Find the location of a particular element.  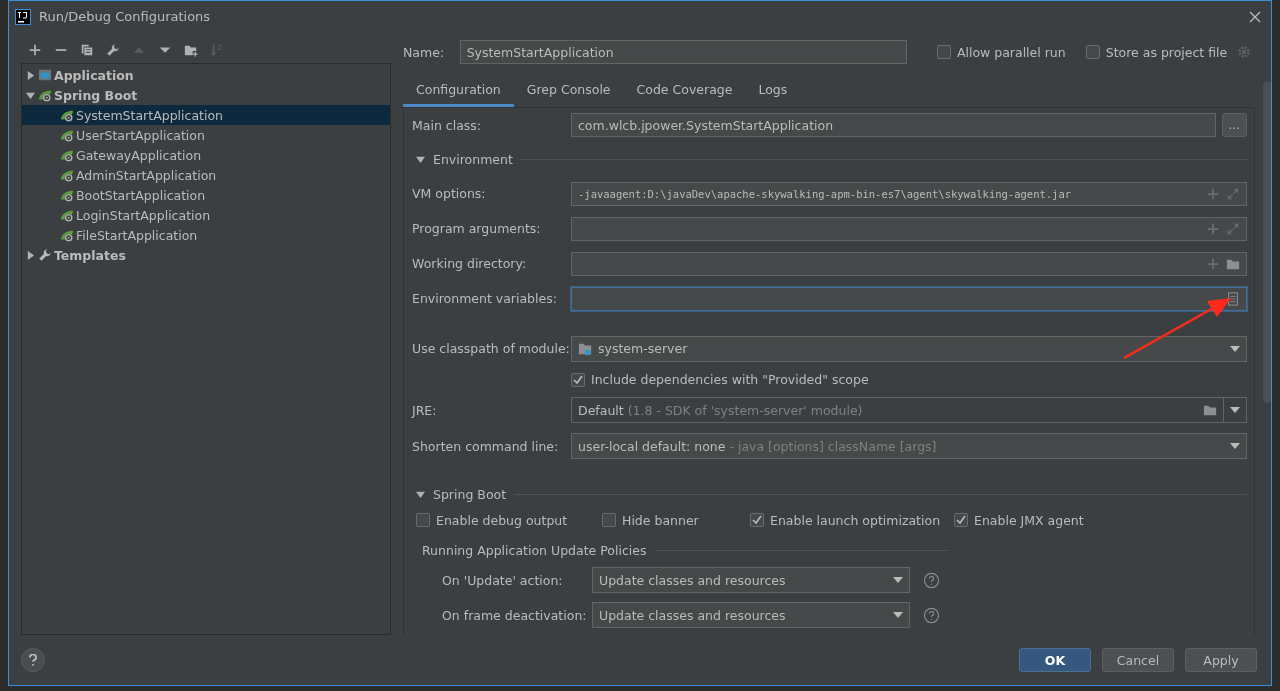

question-mark-icon is located at coordinates (33, 660).